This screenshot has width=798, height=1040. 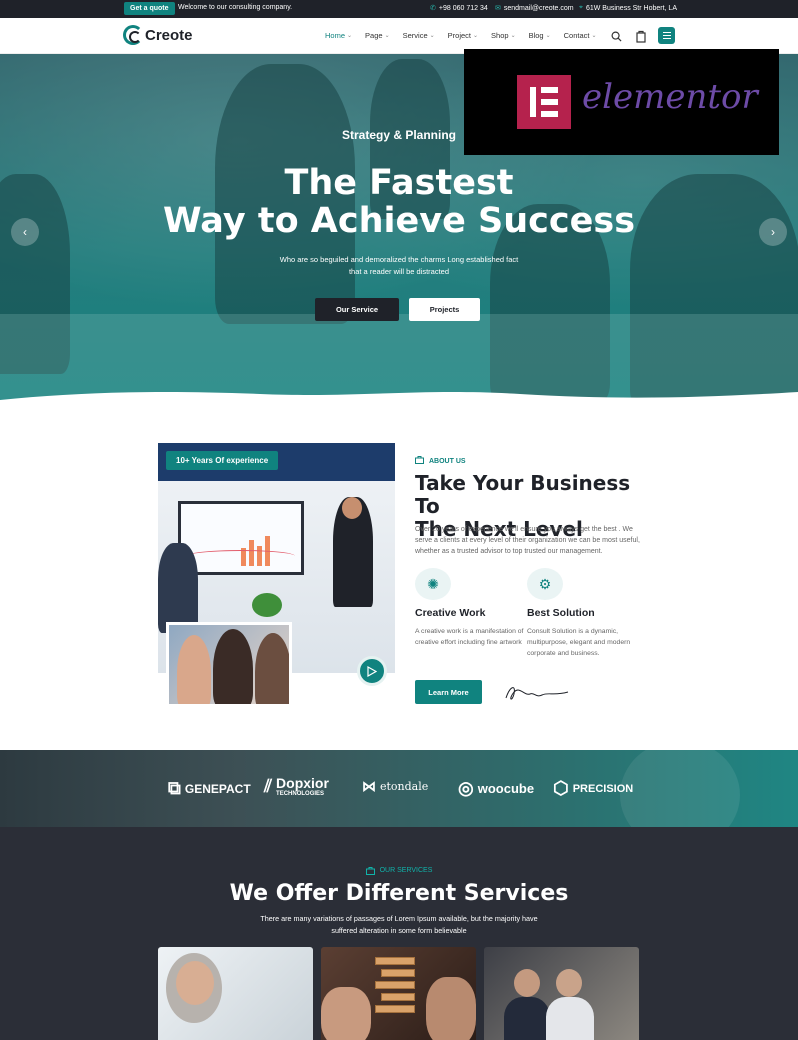 What do you see at coordinates (561, 788) in the screenshot?
I see `precision-logo-icon: ⬡` at bounding box center [561, 788].